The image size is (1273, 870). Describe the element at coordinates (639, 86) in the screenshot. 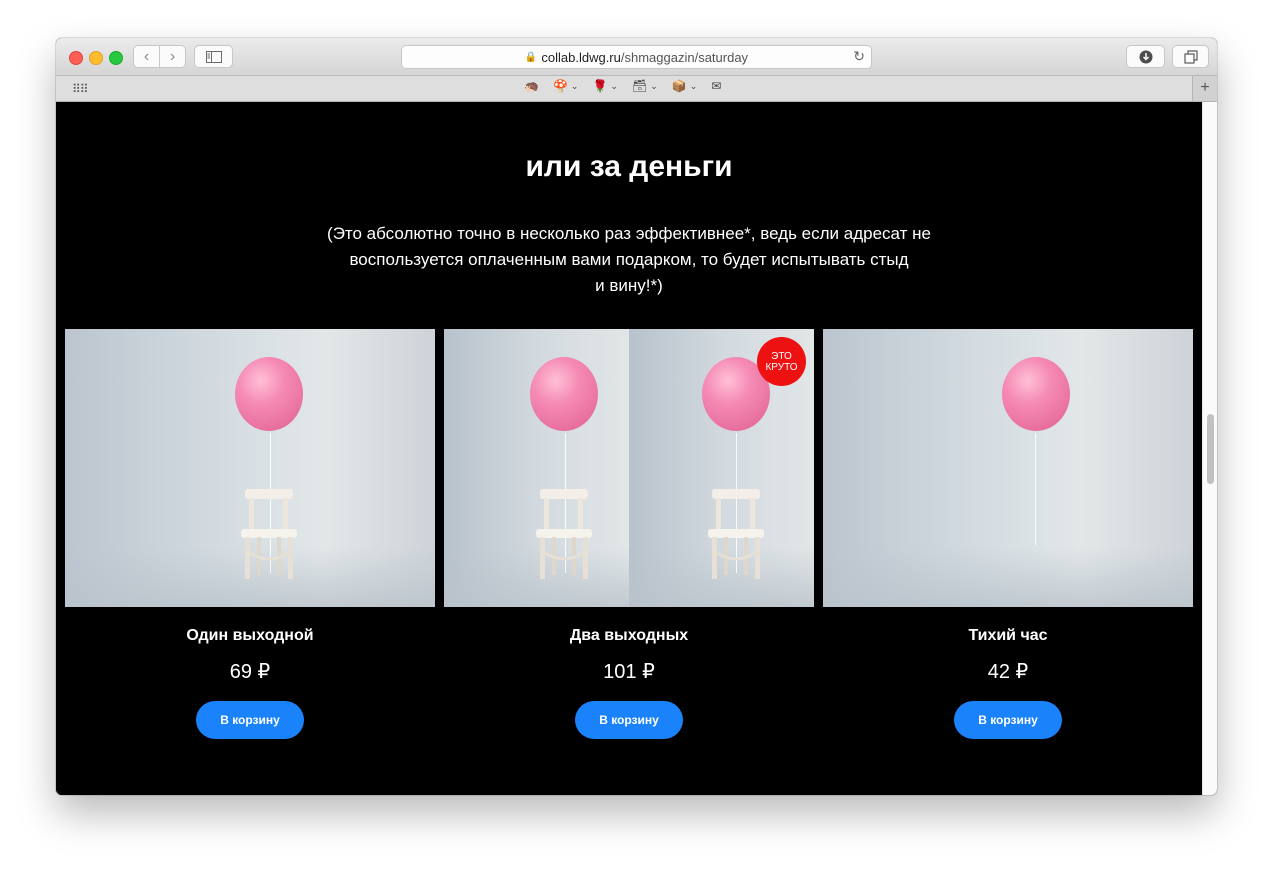

I see `favorite-icon: 🗃` at that location.